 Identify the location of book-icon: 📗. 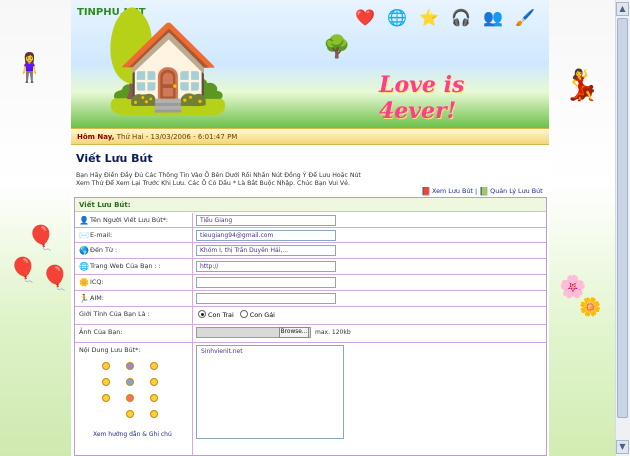
(484, 191).